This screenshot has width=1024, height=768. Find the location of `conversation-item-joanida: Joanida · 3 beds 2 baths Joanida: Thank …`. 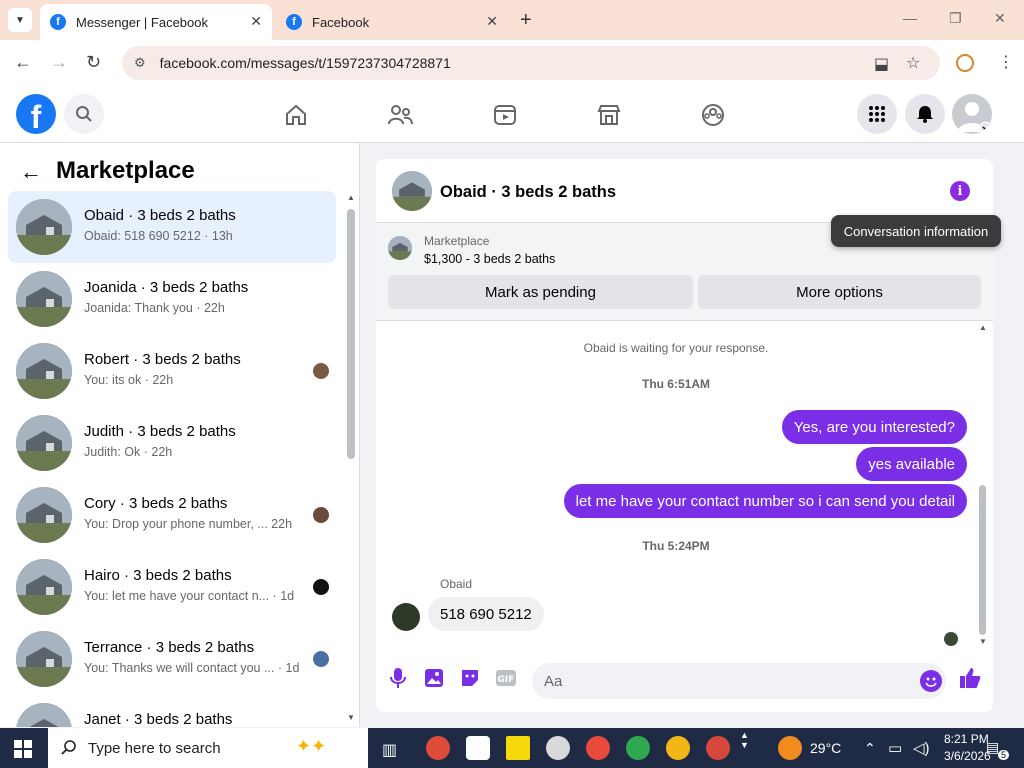

conversation-item-joanida: Joanida · 3 beds 2 baths Joanida: Thank … is located at coordinates (172, 299).